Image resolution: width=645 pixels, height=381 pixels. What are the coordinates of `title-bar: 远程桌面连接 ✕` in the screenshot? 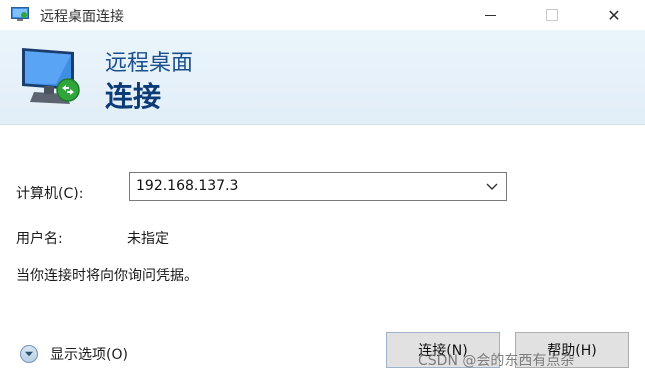 It's located at (322, 15).